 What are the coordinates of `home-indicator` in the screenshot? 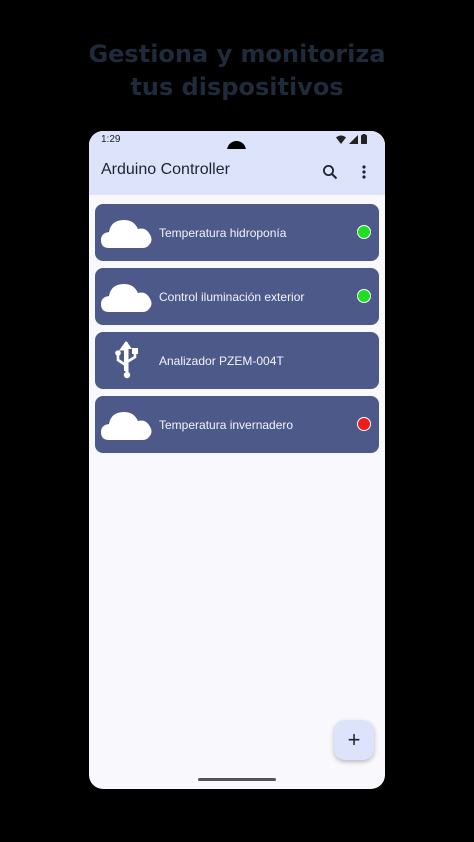 It's located at (237, 779).